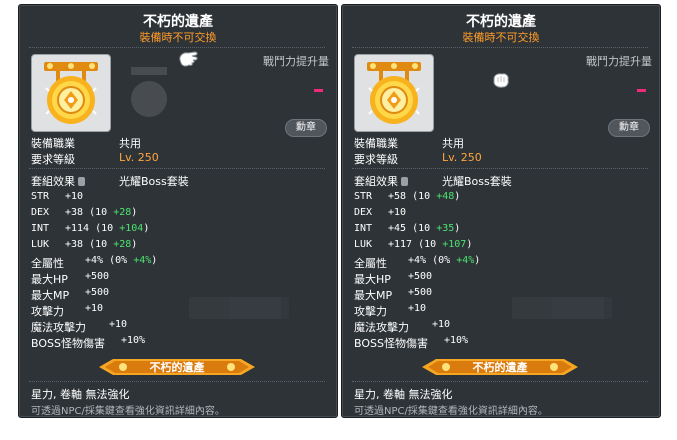 The width and height of the screenshot is (677, 440). What do you see at coordinates (122, 244) in the screenshot?
I see `stat-bonus: +28` at bounding box center [122, 244].